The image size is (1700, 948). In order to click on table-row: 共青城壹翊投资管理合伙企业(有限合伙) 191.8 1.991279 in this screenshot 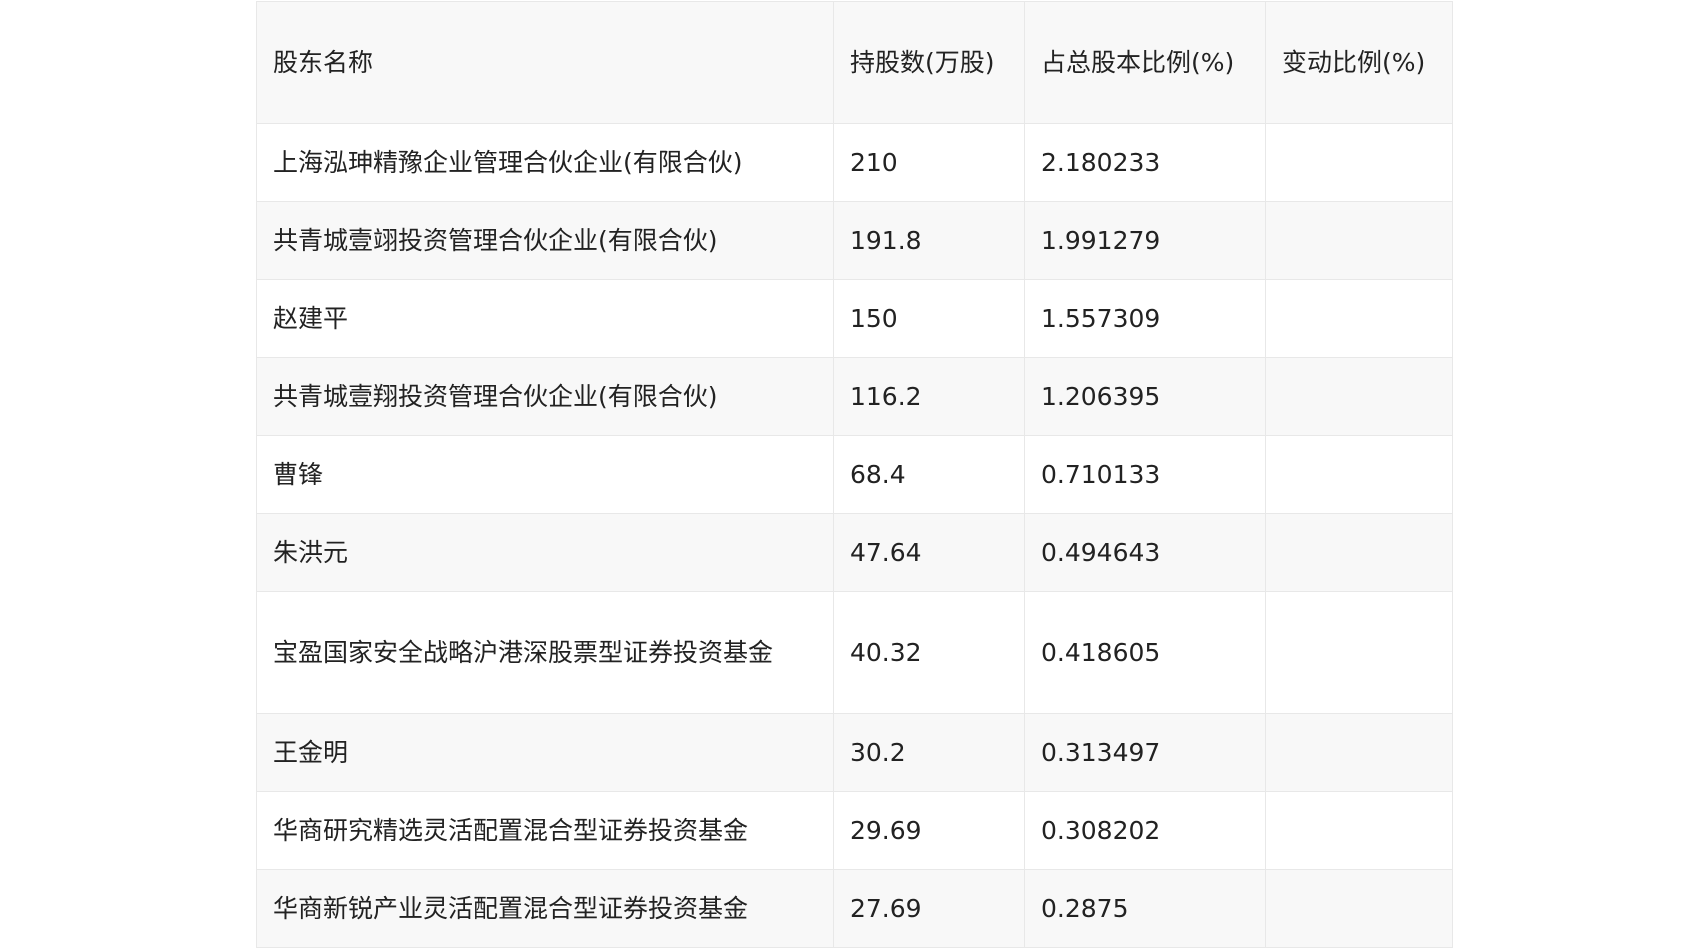, I will do `click(854, 240)`.